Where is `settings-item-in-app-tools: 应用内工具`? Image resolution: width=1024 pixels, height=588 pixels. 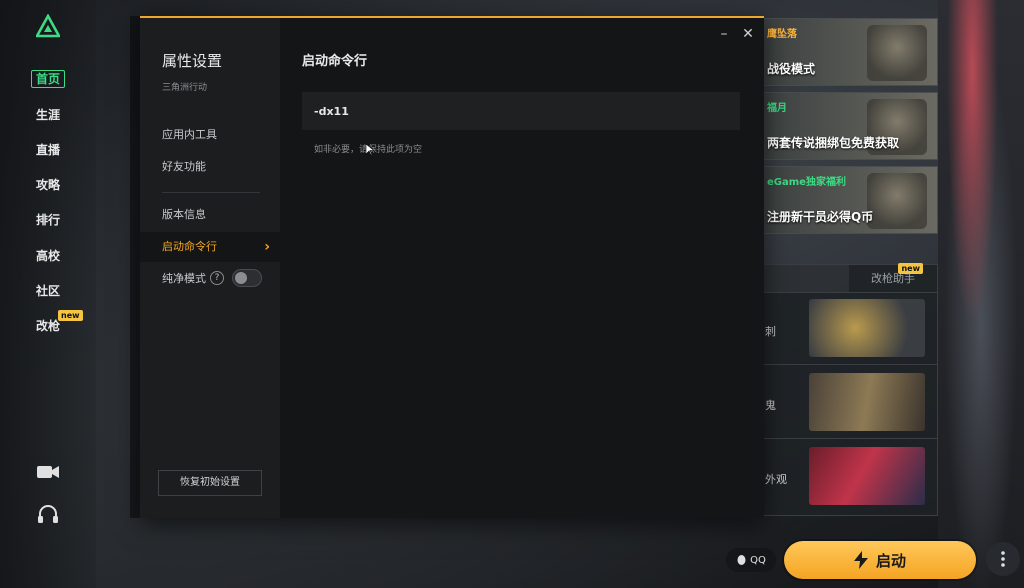
settings-item-in-app-tools: 应用内工具 is located at coordinates (210, 135).